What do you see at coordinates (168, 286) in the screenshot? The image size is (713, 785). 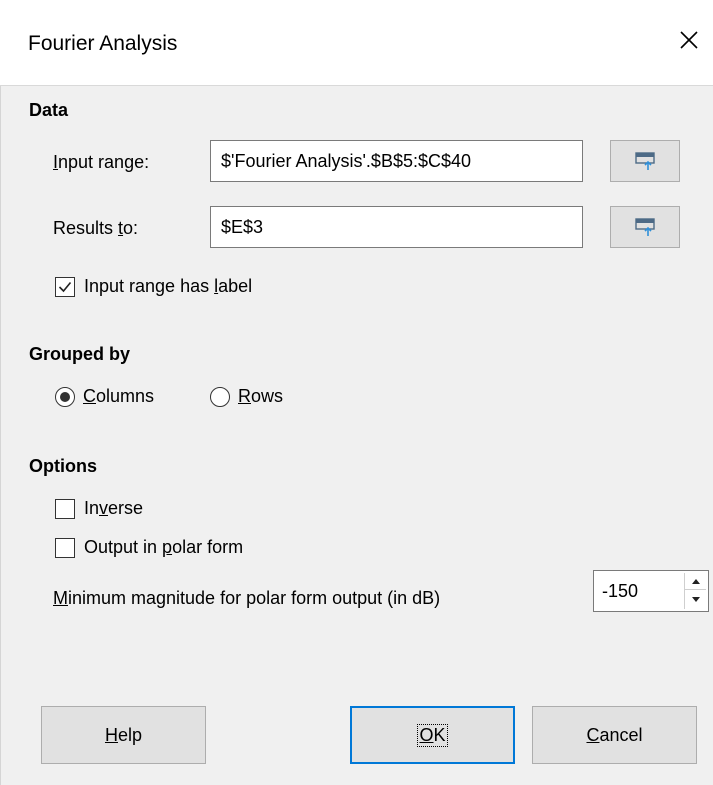 I see `input-range-has-label-text: Input range has label` at bounding box center [168, 286].